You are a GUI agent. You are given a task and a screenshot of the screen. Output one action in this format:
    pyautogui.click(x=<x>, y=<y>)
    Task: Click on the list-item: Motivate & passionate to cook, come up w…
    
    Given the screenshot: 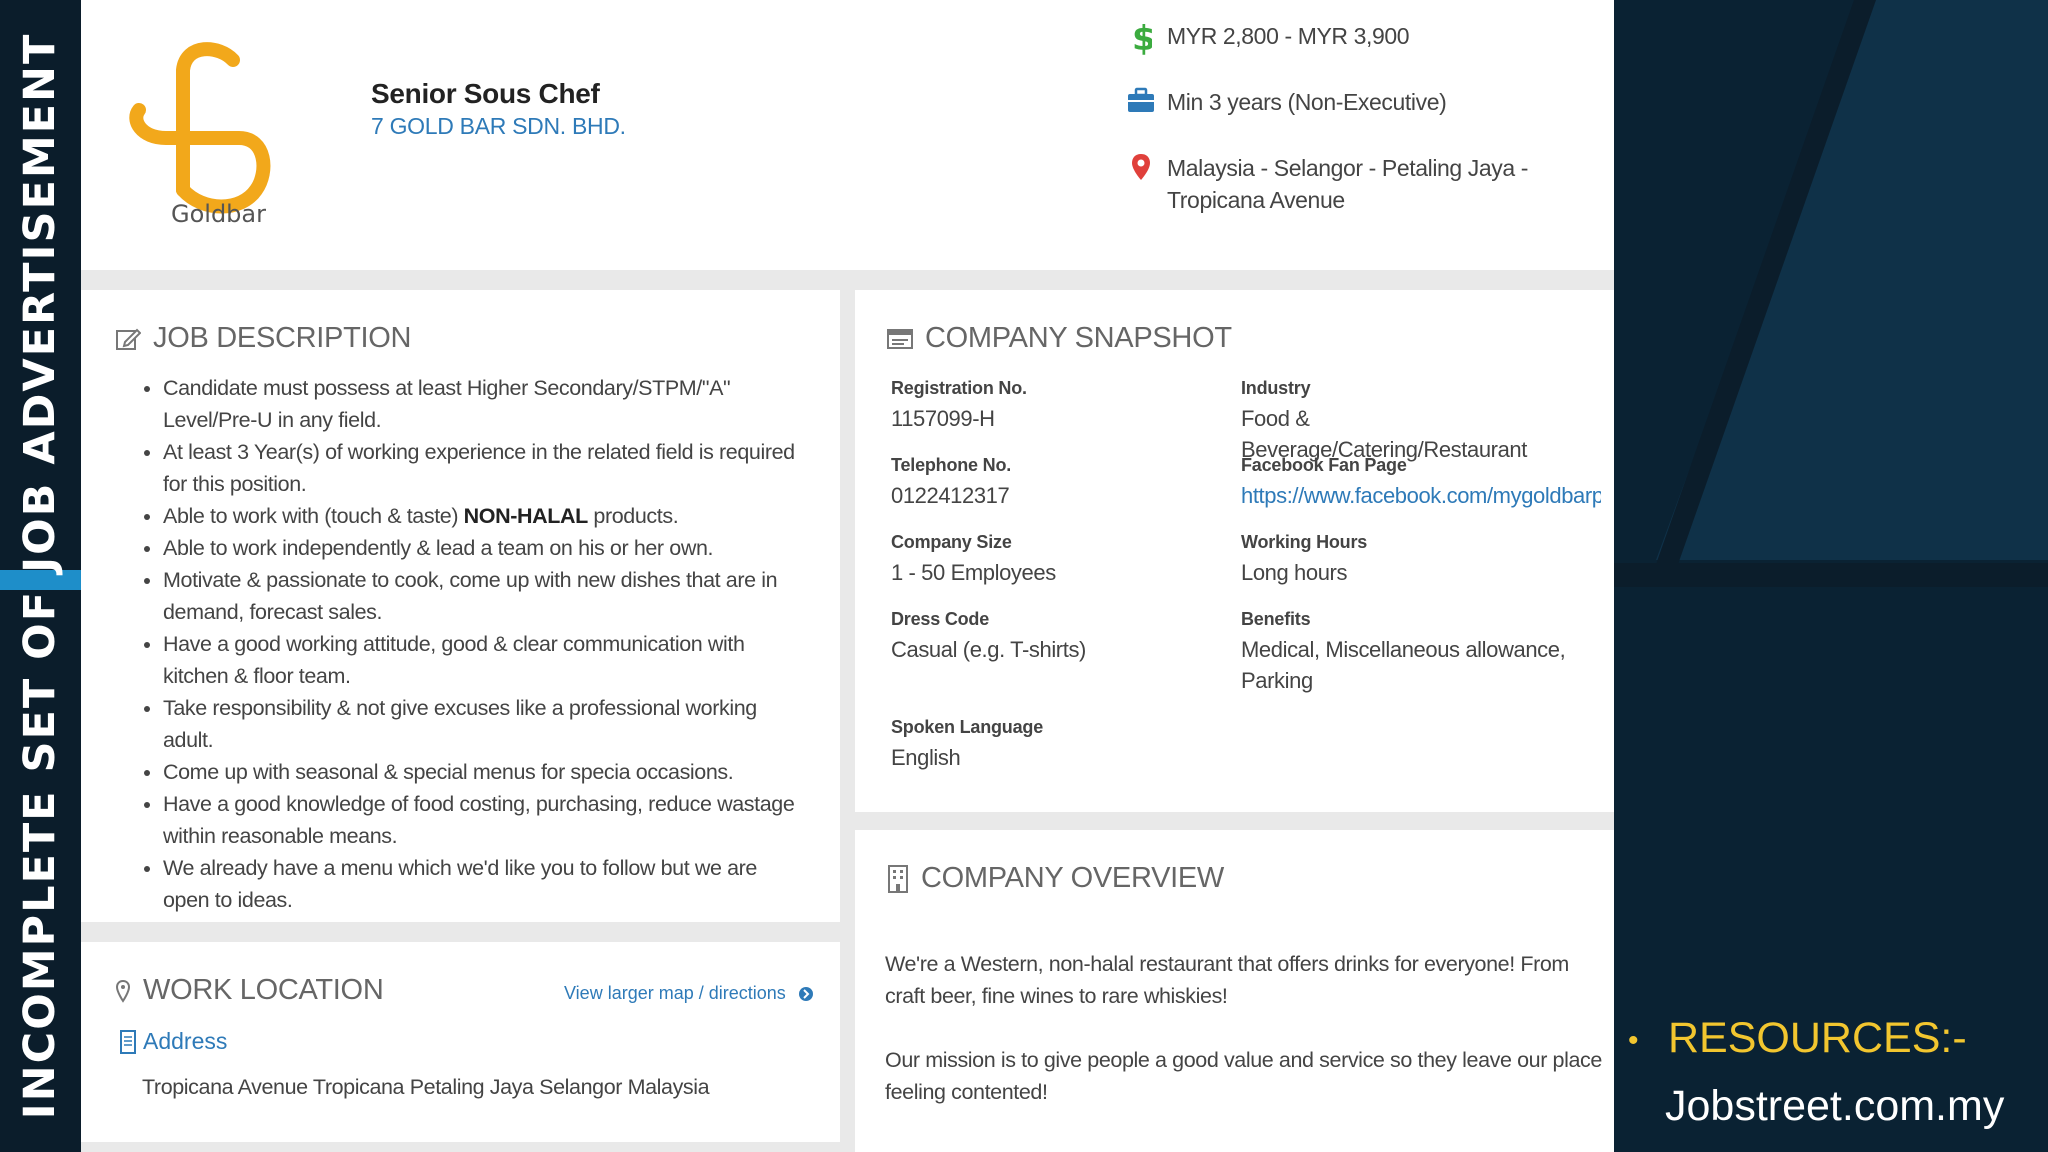 What is the action you would take?
    pyautogui.click(x=483, y=596)
    